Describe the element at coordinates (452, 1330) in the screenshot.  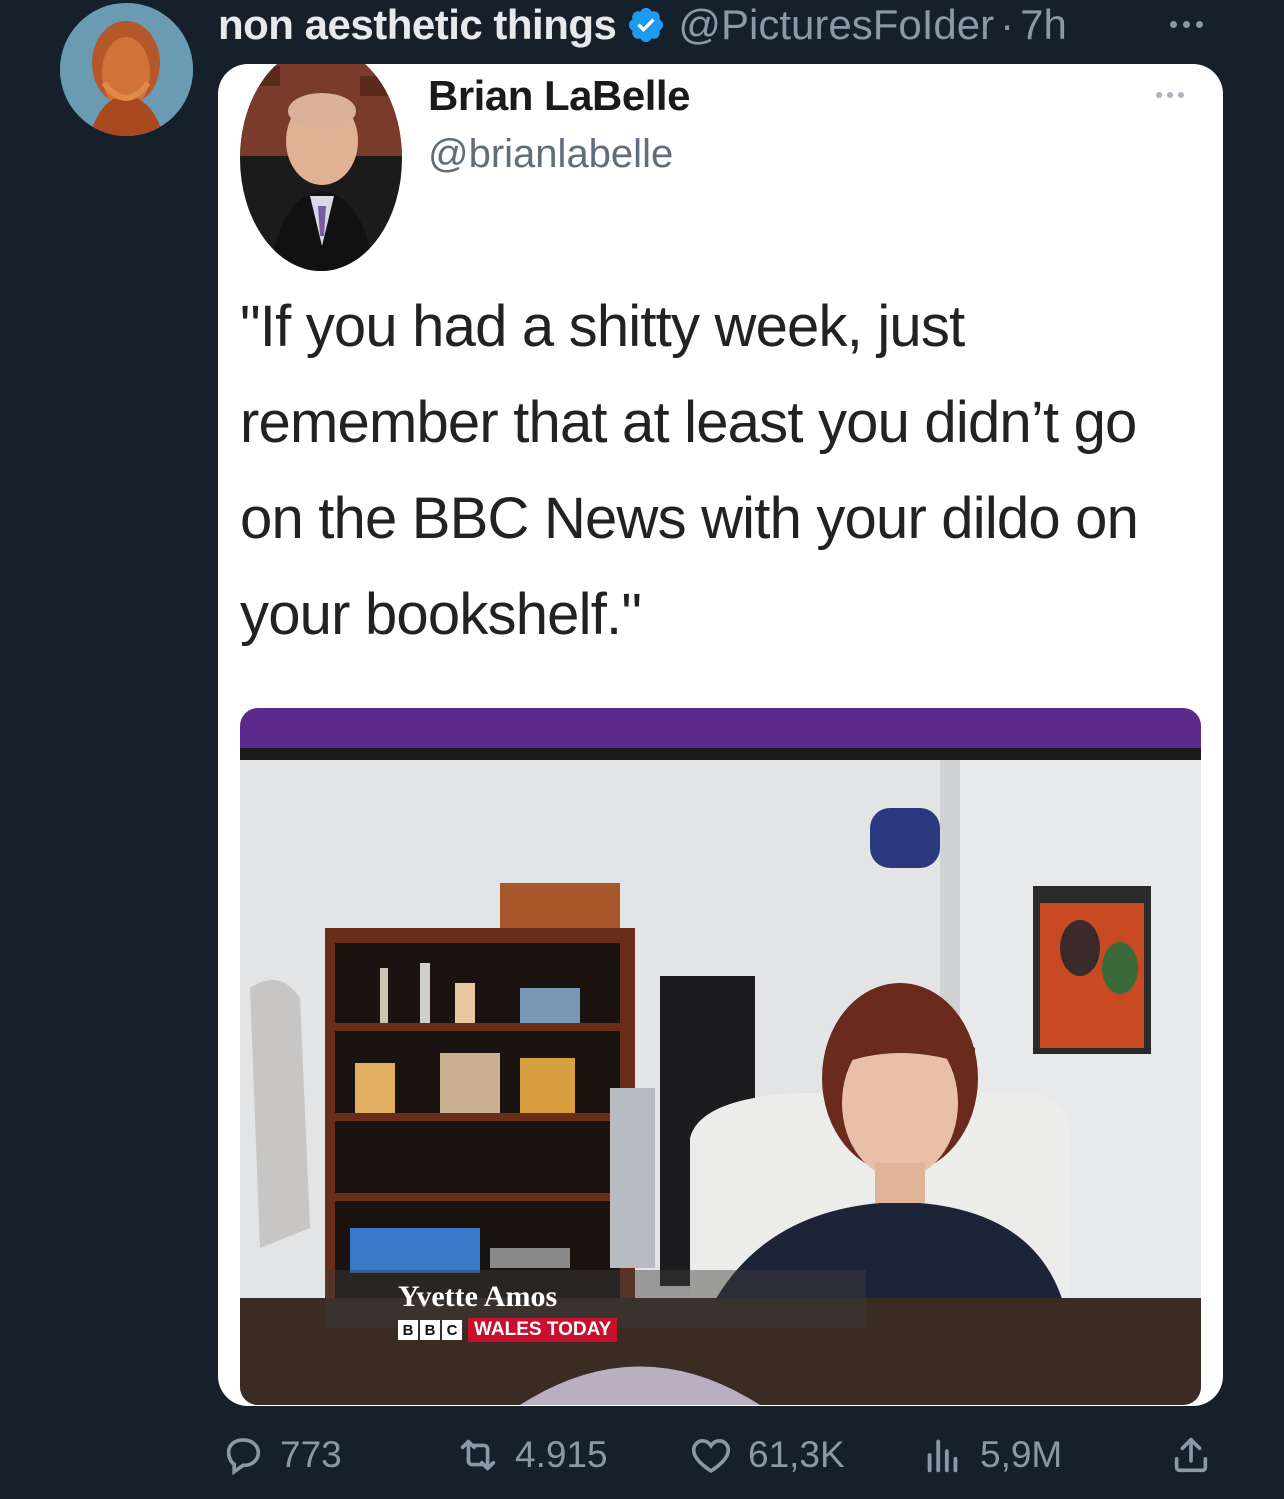
I see `bbc-letter: C` at that location.